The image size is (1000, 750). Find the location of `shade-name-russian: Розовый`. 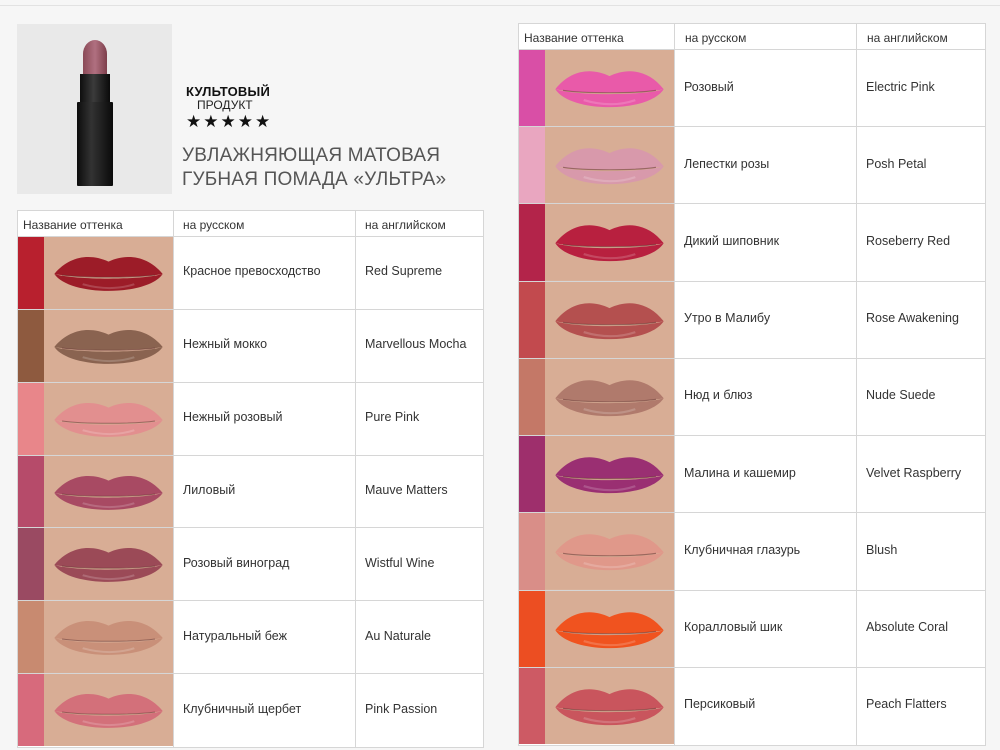

shade-name-russian: Розовый is located at coordinates (709, 86).